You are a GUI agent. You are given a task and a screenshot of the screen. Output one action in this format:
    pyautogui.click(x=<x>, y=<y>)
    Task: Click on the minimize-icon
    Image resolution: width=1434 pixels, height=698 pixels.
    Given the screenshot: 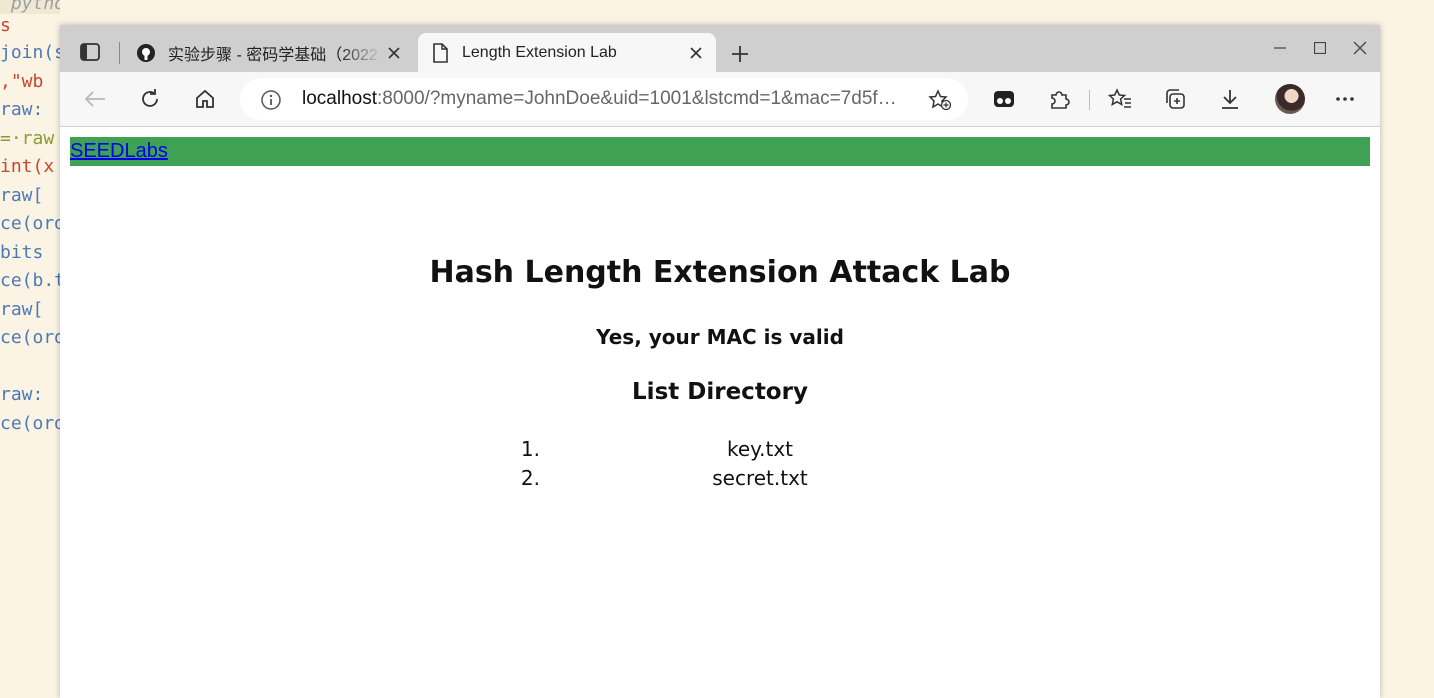 What is the action you would take?
    pyautogui.click(x=1280, y=48)
    